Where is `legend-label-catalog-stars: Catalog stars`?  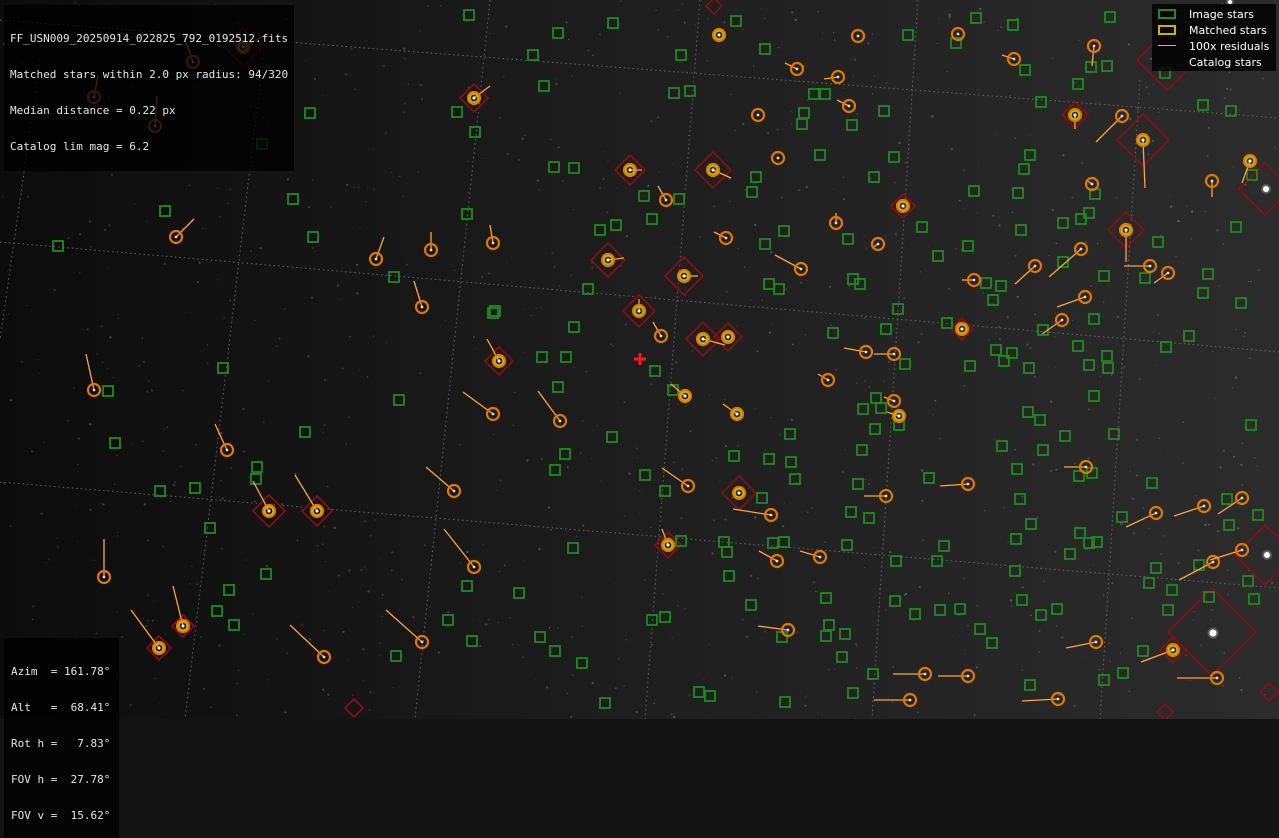
legend-label-catalog-stars: Catalog stars is located at coordinates (1225, 62).